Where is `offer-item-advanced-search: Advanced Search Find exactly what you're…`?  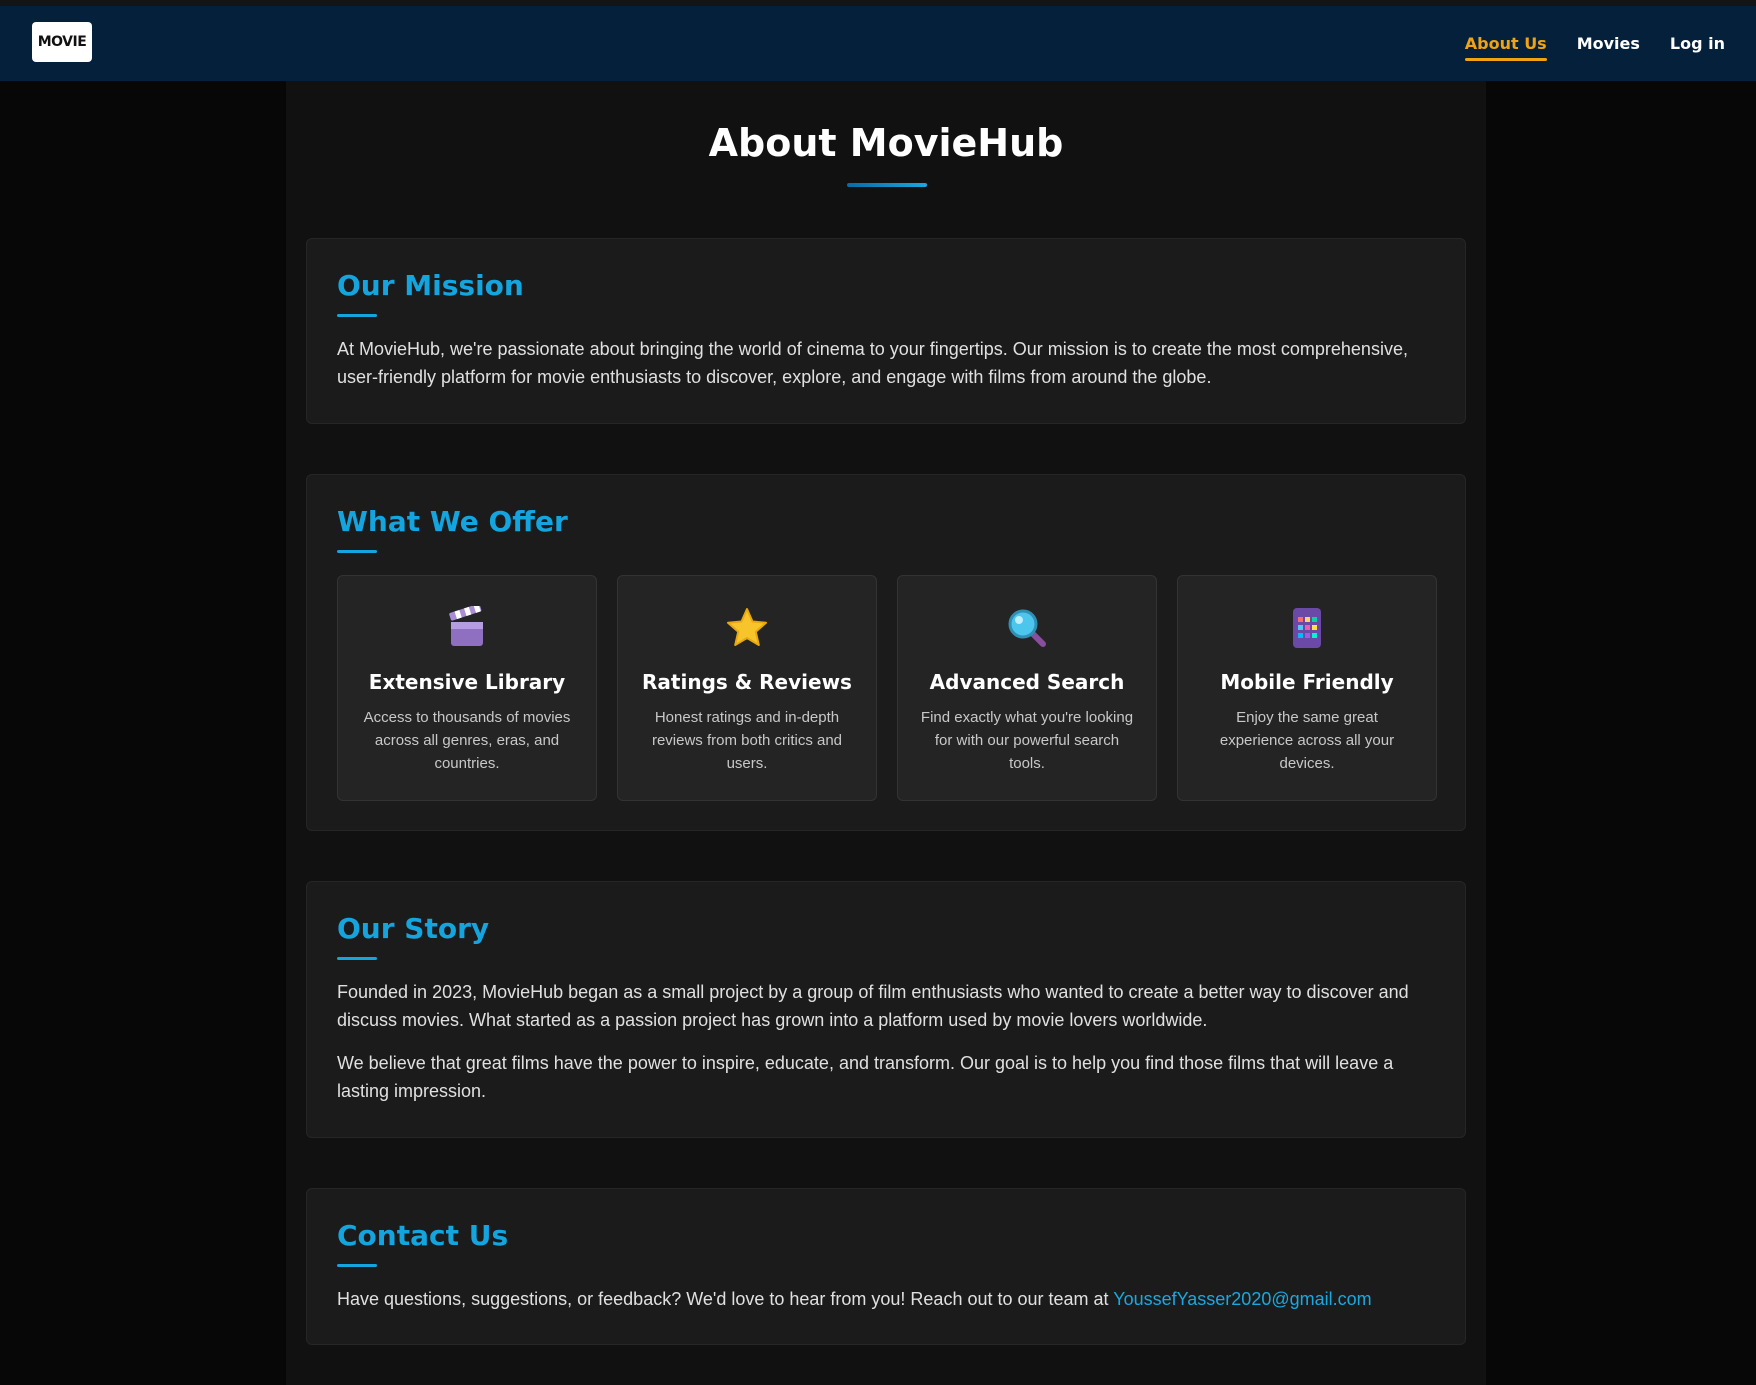
offer-item-advanced-search: Advanced Search Find exactly what you're… is located at coordinates (1027, 688).